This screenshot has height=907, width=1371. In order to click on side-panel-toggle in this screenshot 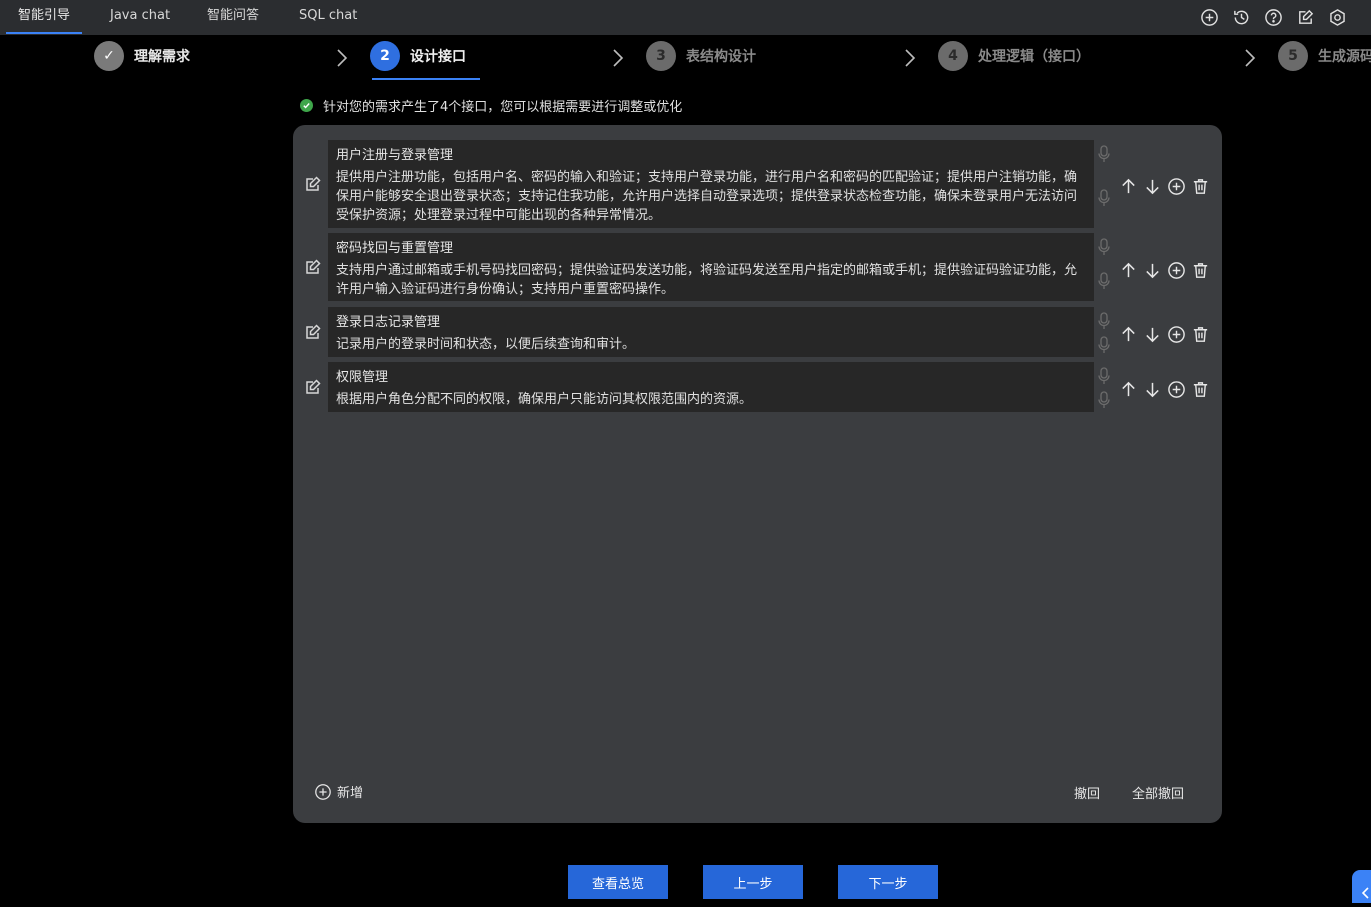, I will do `click(1361, 886)`.